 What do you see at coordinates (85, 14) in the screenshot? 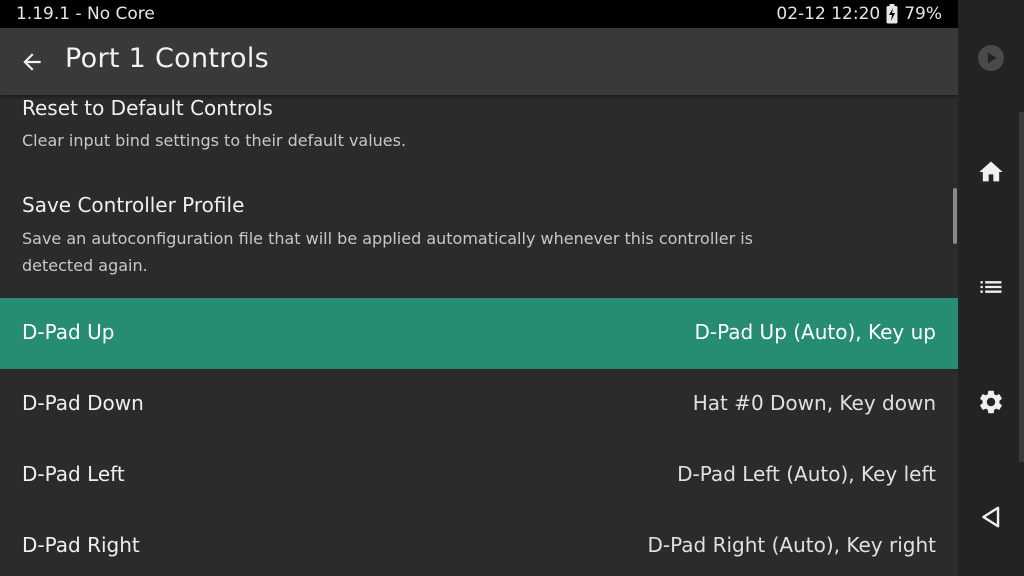
I see `app-status-text: 1.19.1 - No Core` at bounding box center [85, 14].